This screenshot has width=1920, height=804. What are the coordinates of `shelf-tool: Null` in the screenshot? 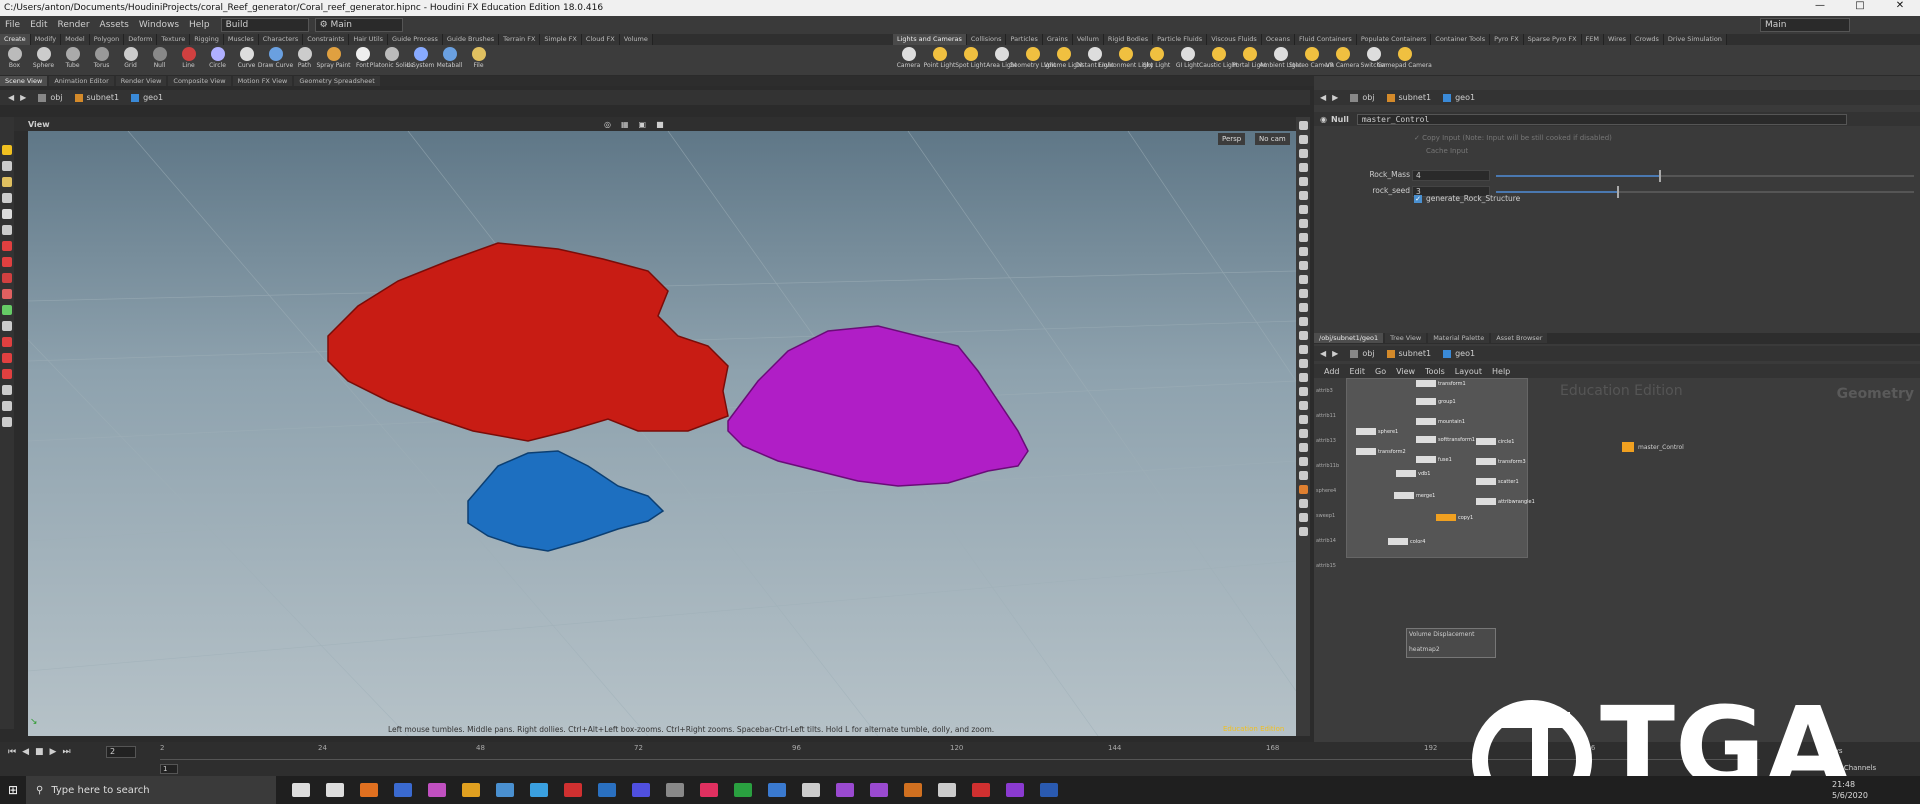 It's located at (159, 60).